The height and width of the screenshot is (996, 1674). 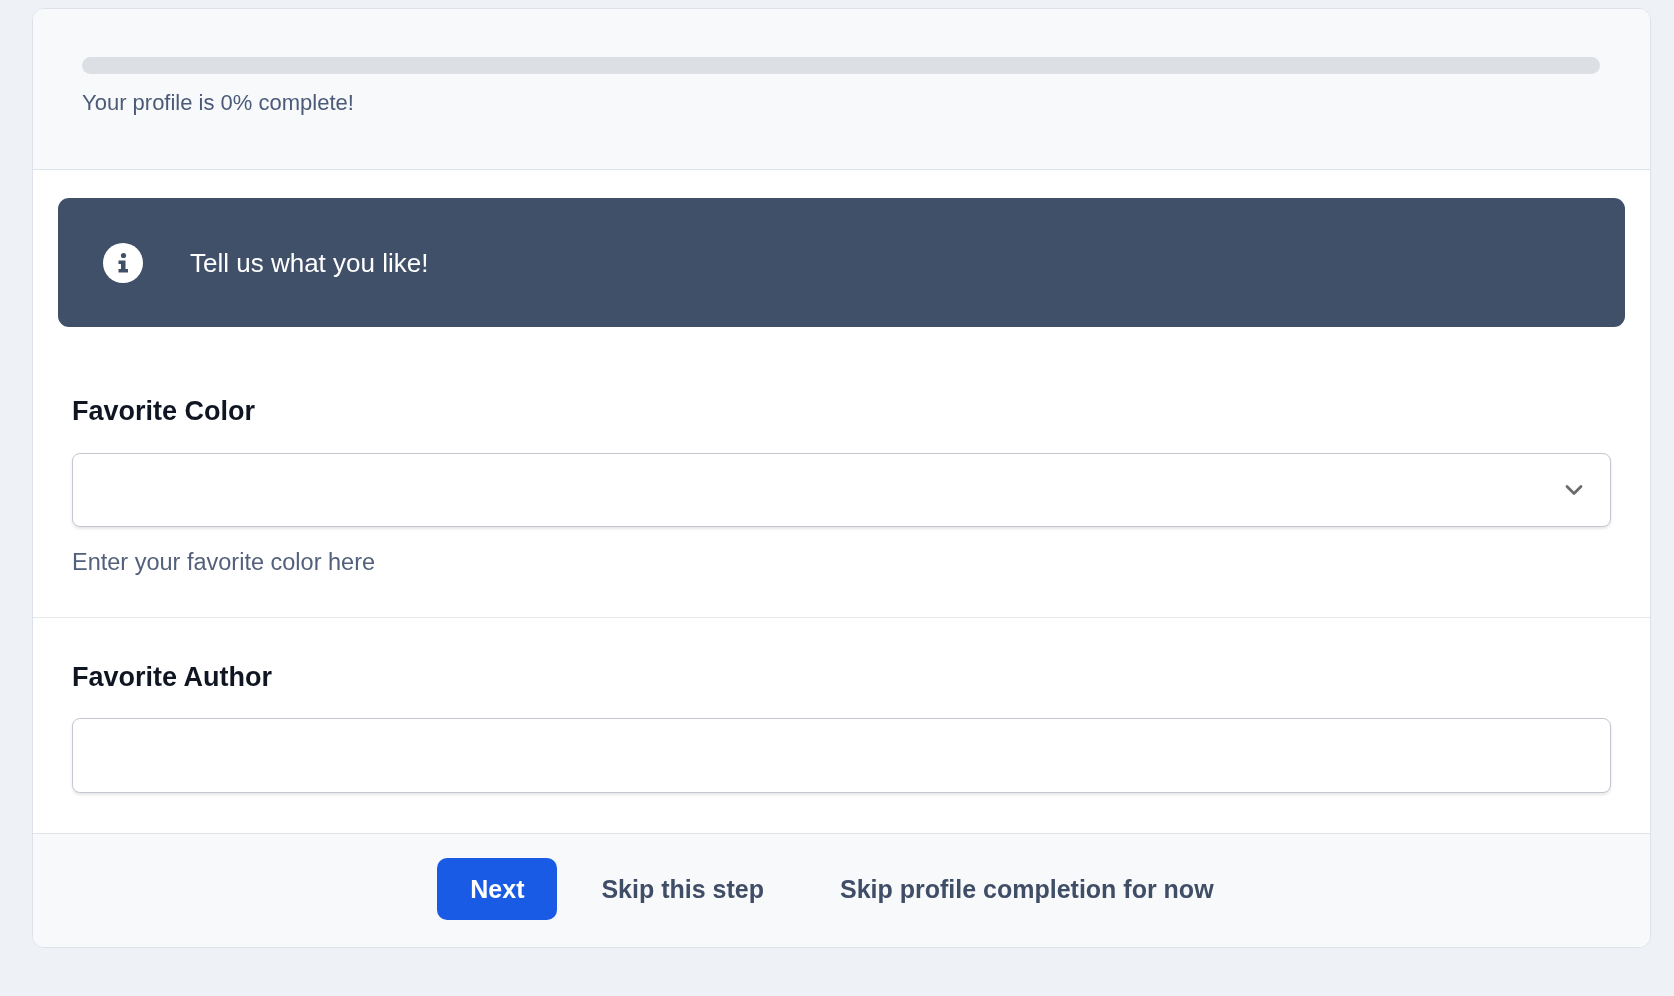 I want to click on field-label: Favorite Author, so click(x=172, y=677).